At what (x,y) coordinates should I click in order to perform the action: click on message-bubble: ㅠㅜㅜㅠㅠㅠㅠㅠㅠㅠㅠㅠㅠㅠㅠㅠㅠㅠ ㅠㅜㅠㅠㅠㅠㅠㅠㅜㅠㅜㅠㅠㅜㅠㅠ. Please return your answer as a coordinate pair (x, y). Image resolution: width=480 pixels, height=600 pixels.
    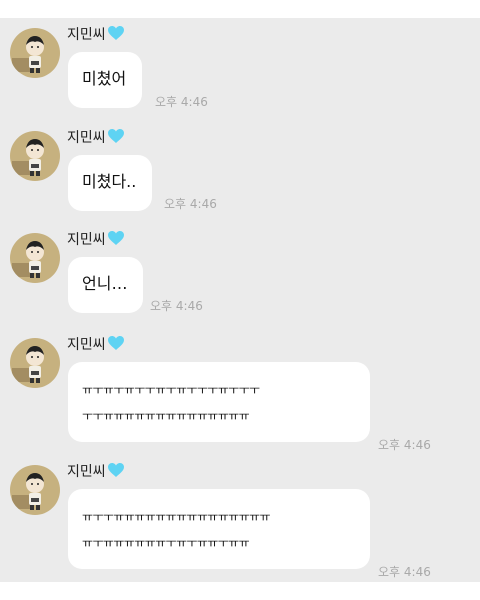
    Looking at the image, I should click on (219, 529).